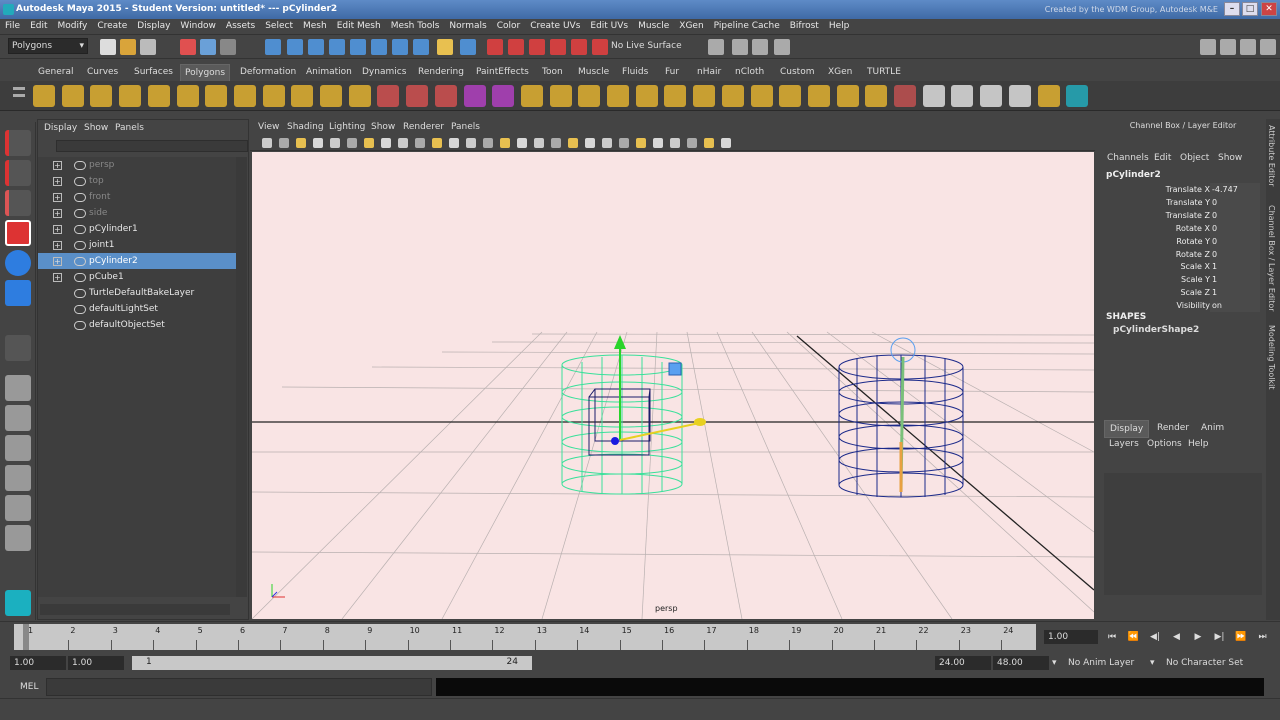 This screenshot has width=1280, height=720. Describe the element at coordinates (205, 72) in the screenshot. I see `shelf-tab-polygons: Polygons` at that location.